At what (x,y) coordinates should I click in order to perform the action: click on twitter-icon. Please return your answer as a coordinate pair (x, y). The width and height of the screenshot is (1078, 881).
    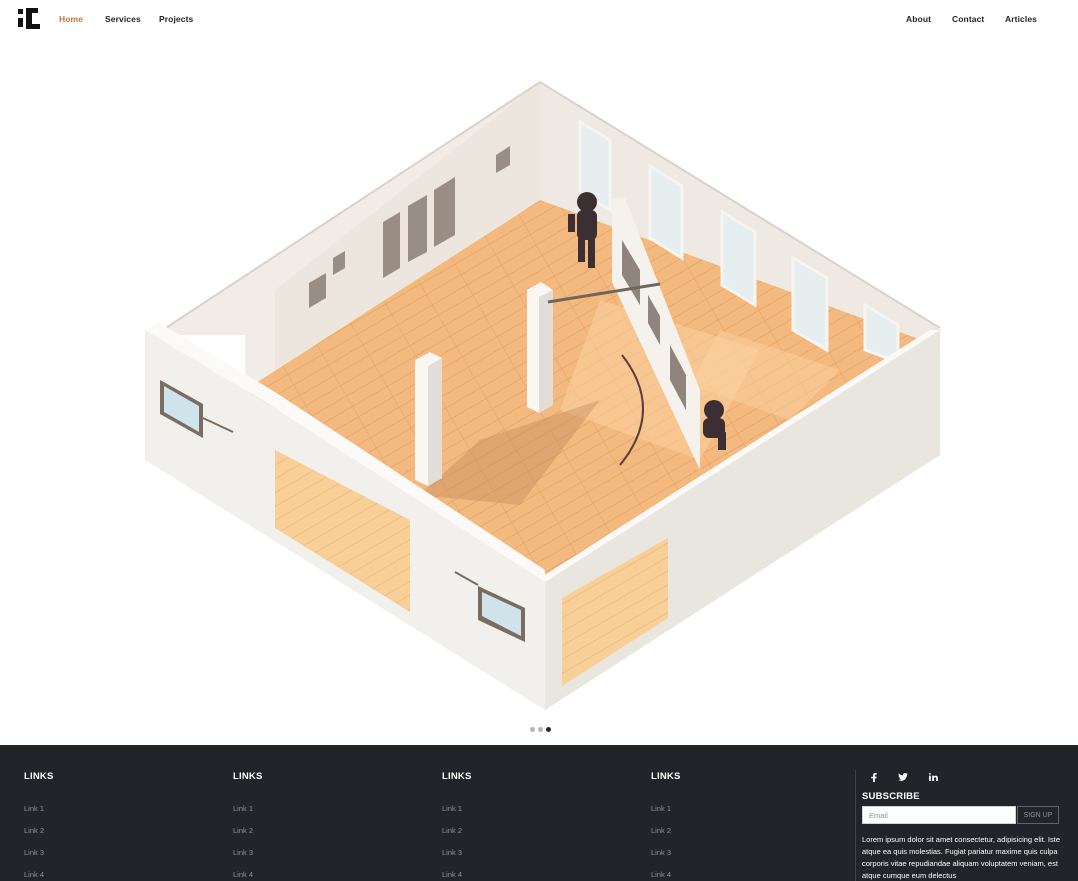
    Looking at the image, I should click on (903, 777).